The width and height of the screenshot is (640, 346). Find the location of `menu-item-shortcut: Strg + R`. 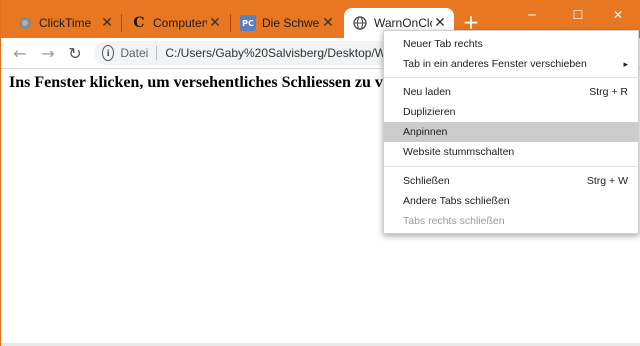

menu-item-shortcut: Strg + R is located at coordinates (608, 92).